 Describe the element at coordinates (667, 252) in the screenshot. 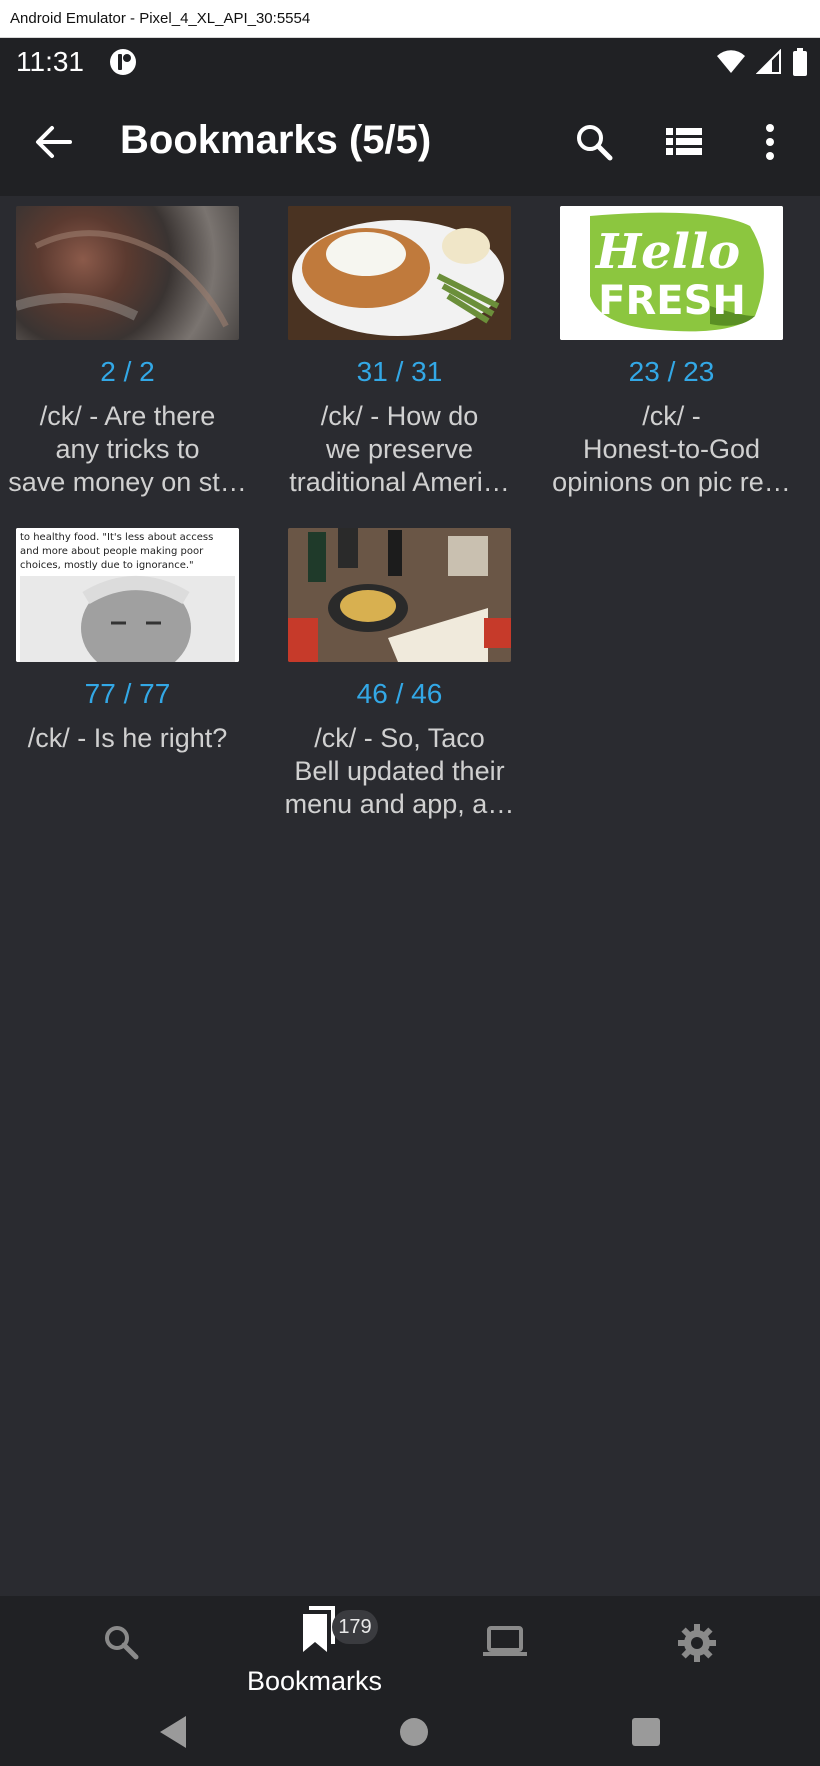

I see `svg-text: Hello` at that location.